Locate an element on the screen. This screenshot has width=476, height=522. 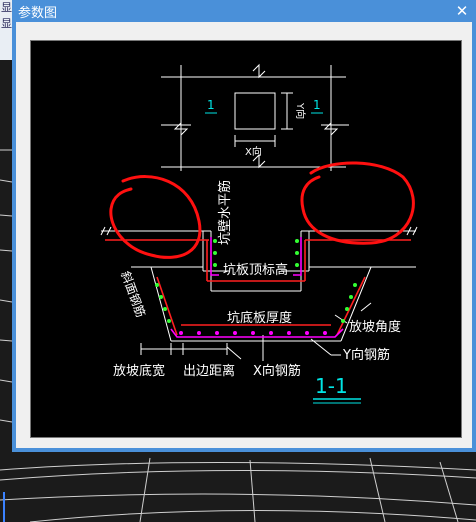
y-direction-label: Y向 is located at coordinates (300, 110).